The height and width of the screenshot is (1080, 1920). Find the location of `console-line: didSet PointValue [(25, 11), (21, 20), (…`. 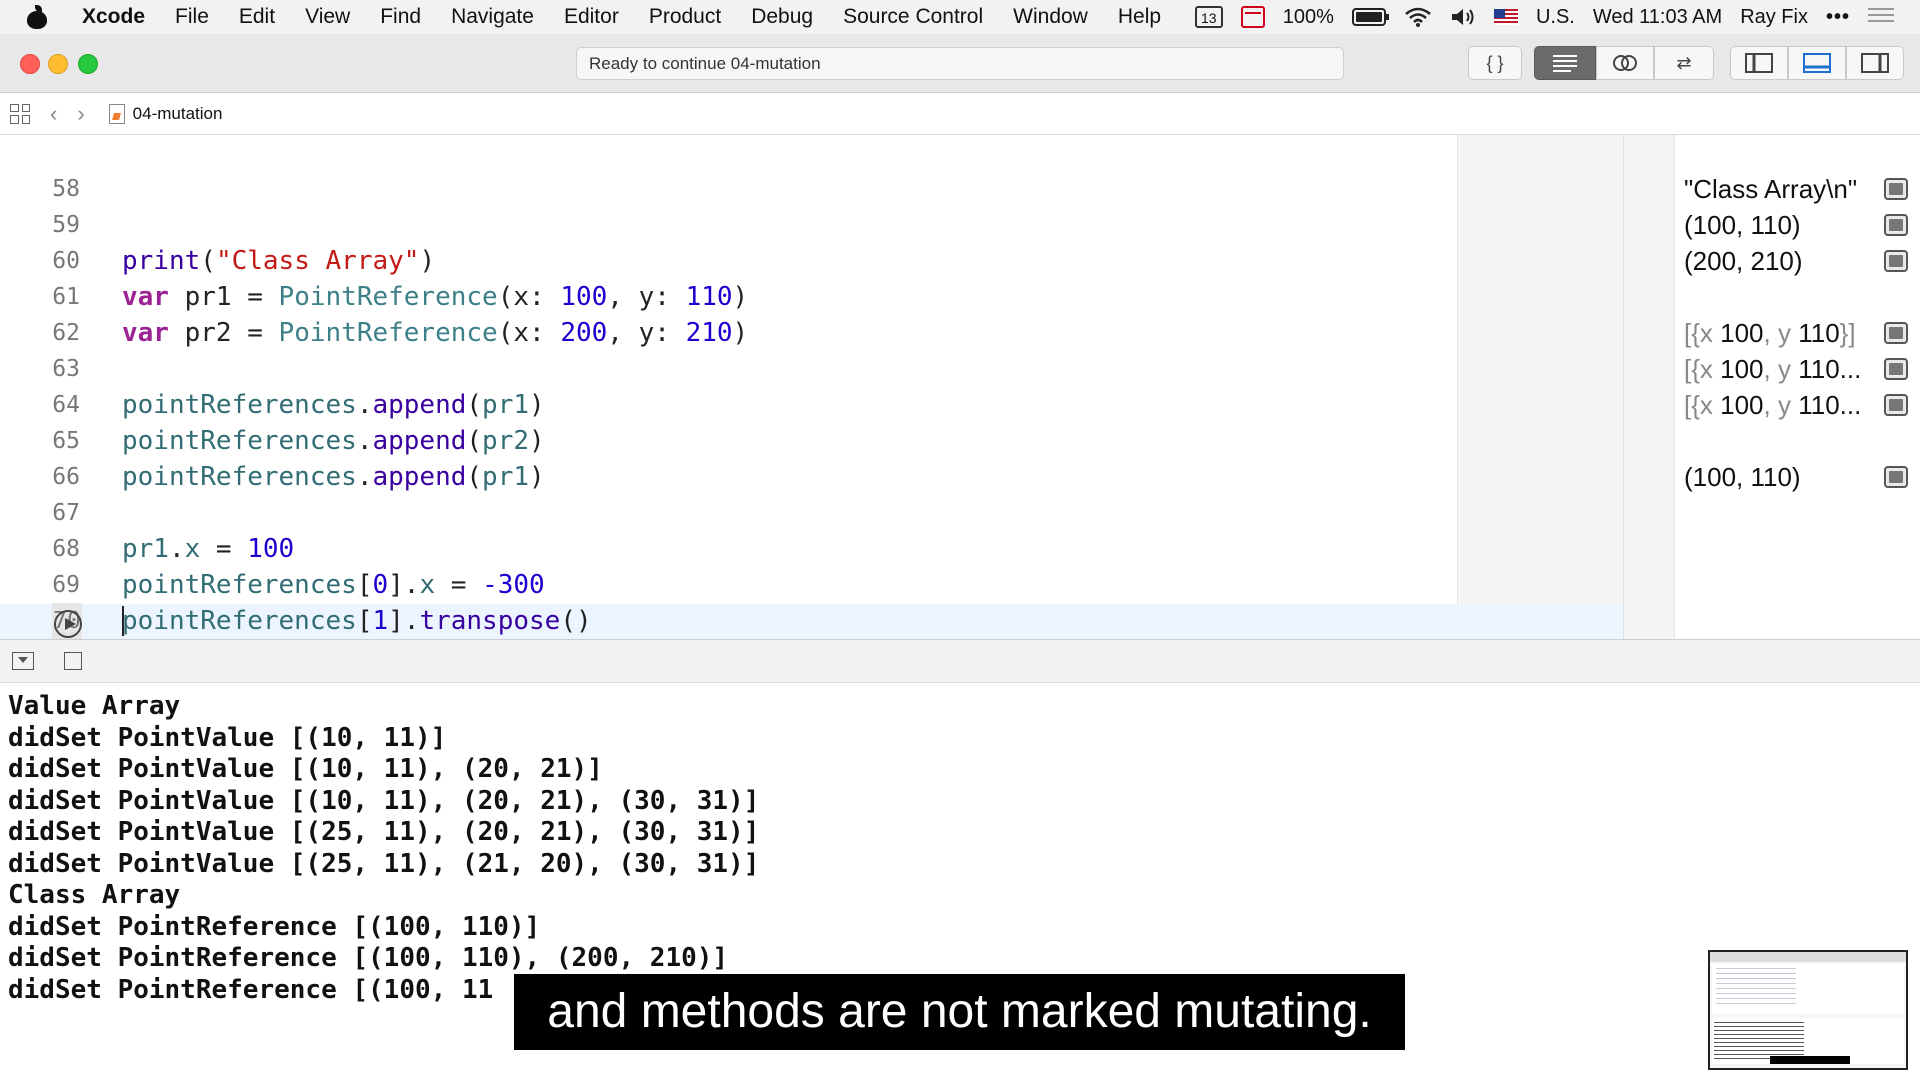

console-line: didSet PointValue [(25, 11), (21, 20), (… is located at coordinates (384, 863).